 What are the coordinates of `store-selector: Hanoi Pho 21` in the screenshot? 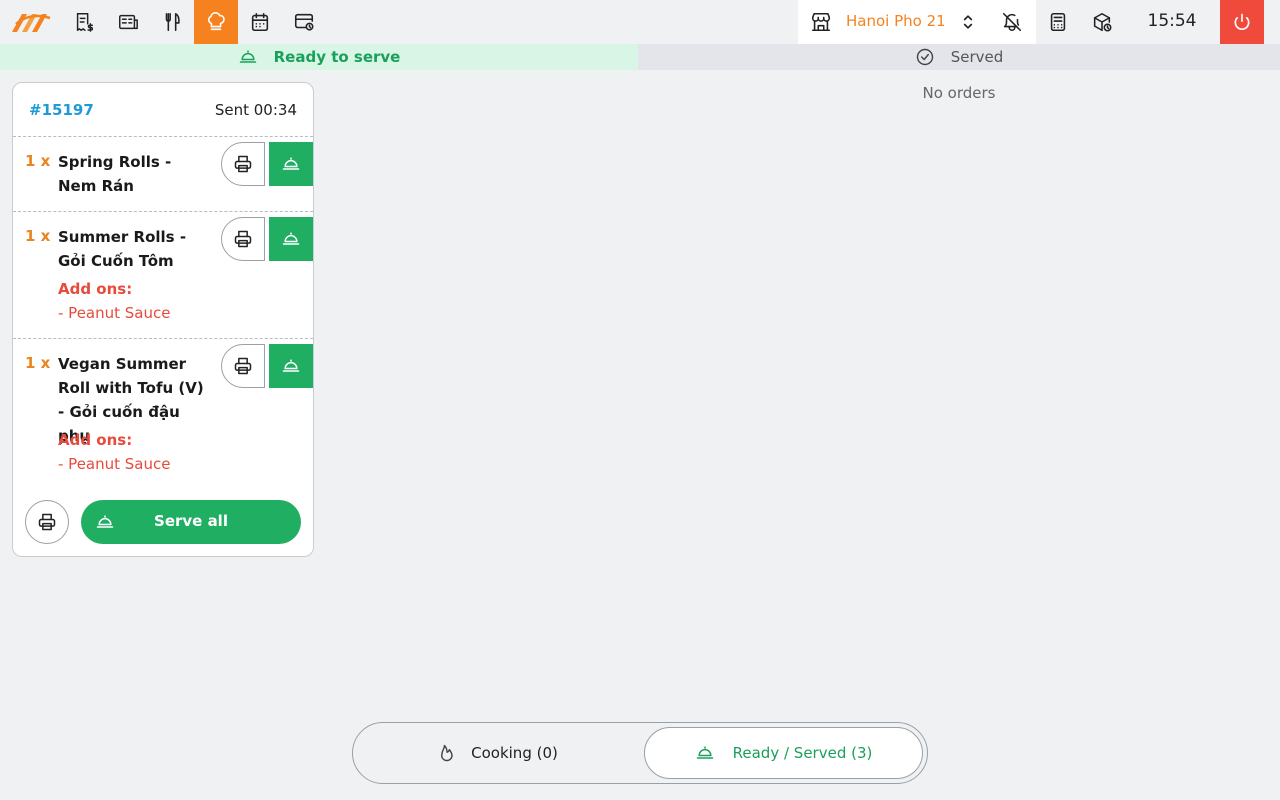 It's located at (917, 22).